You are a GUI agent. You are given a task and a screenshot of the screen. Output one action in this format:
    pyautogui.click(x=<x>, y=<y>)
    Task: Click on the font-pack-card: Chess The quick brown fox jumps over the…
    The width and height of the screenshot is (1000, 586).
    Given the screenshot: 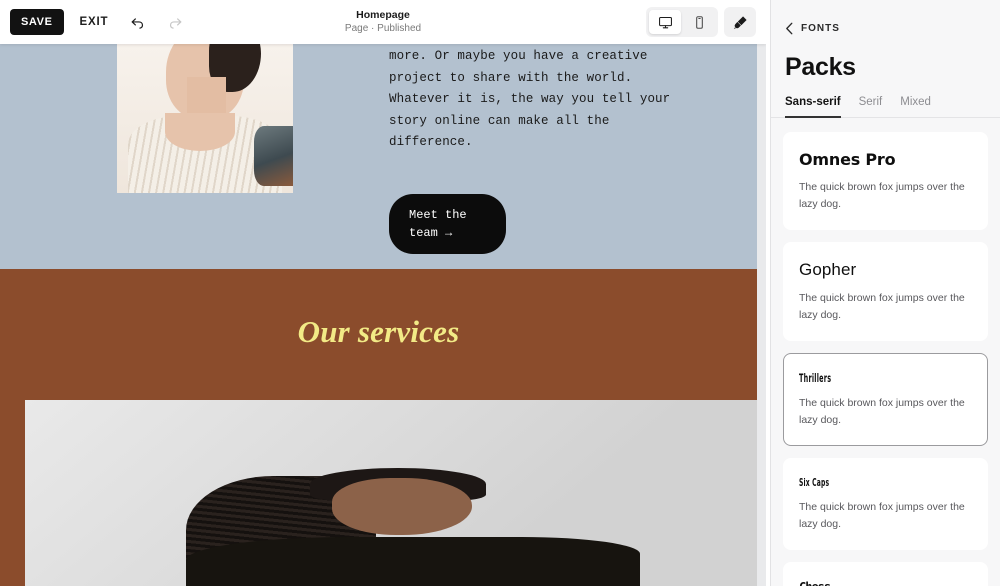 What is the action you would take?
    pyautogui.click(x=885, y=574)
    